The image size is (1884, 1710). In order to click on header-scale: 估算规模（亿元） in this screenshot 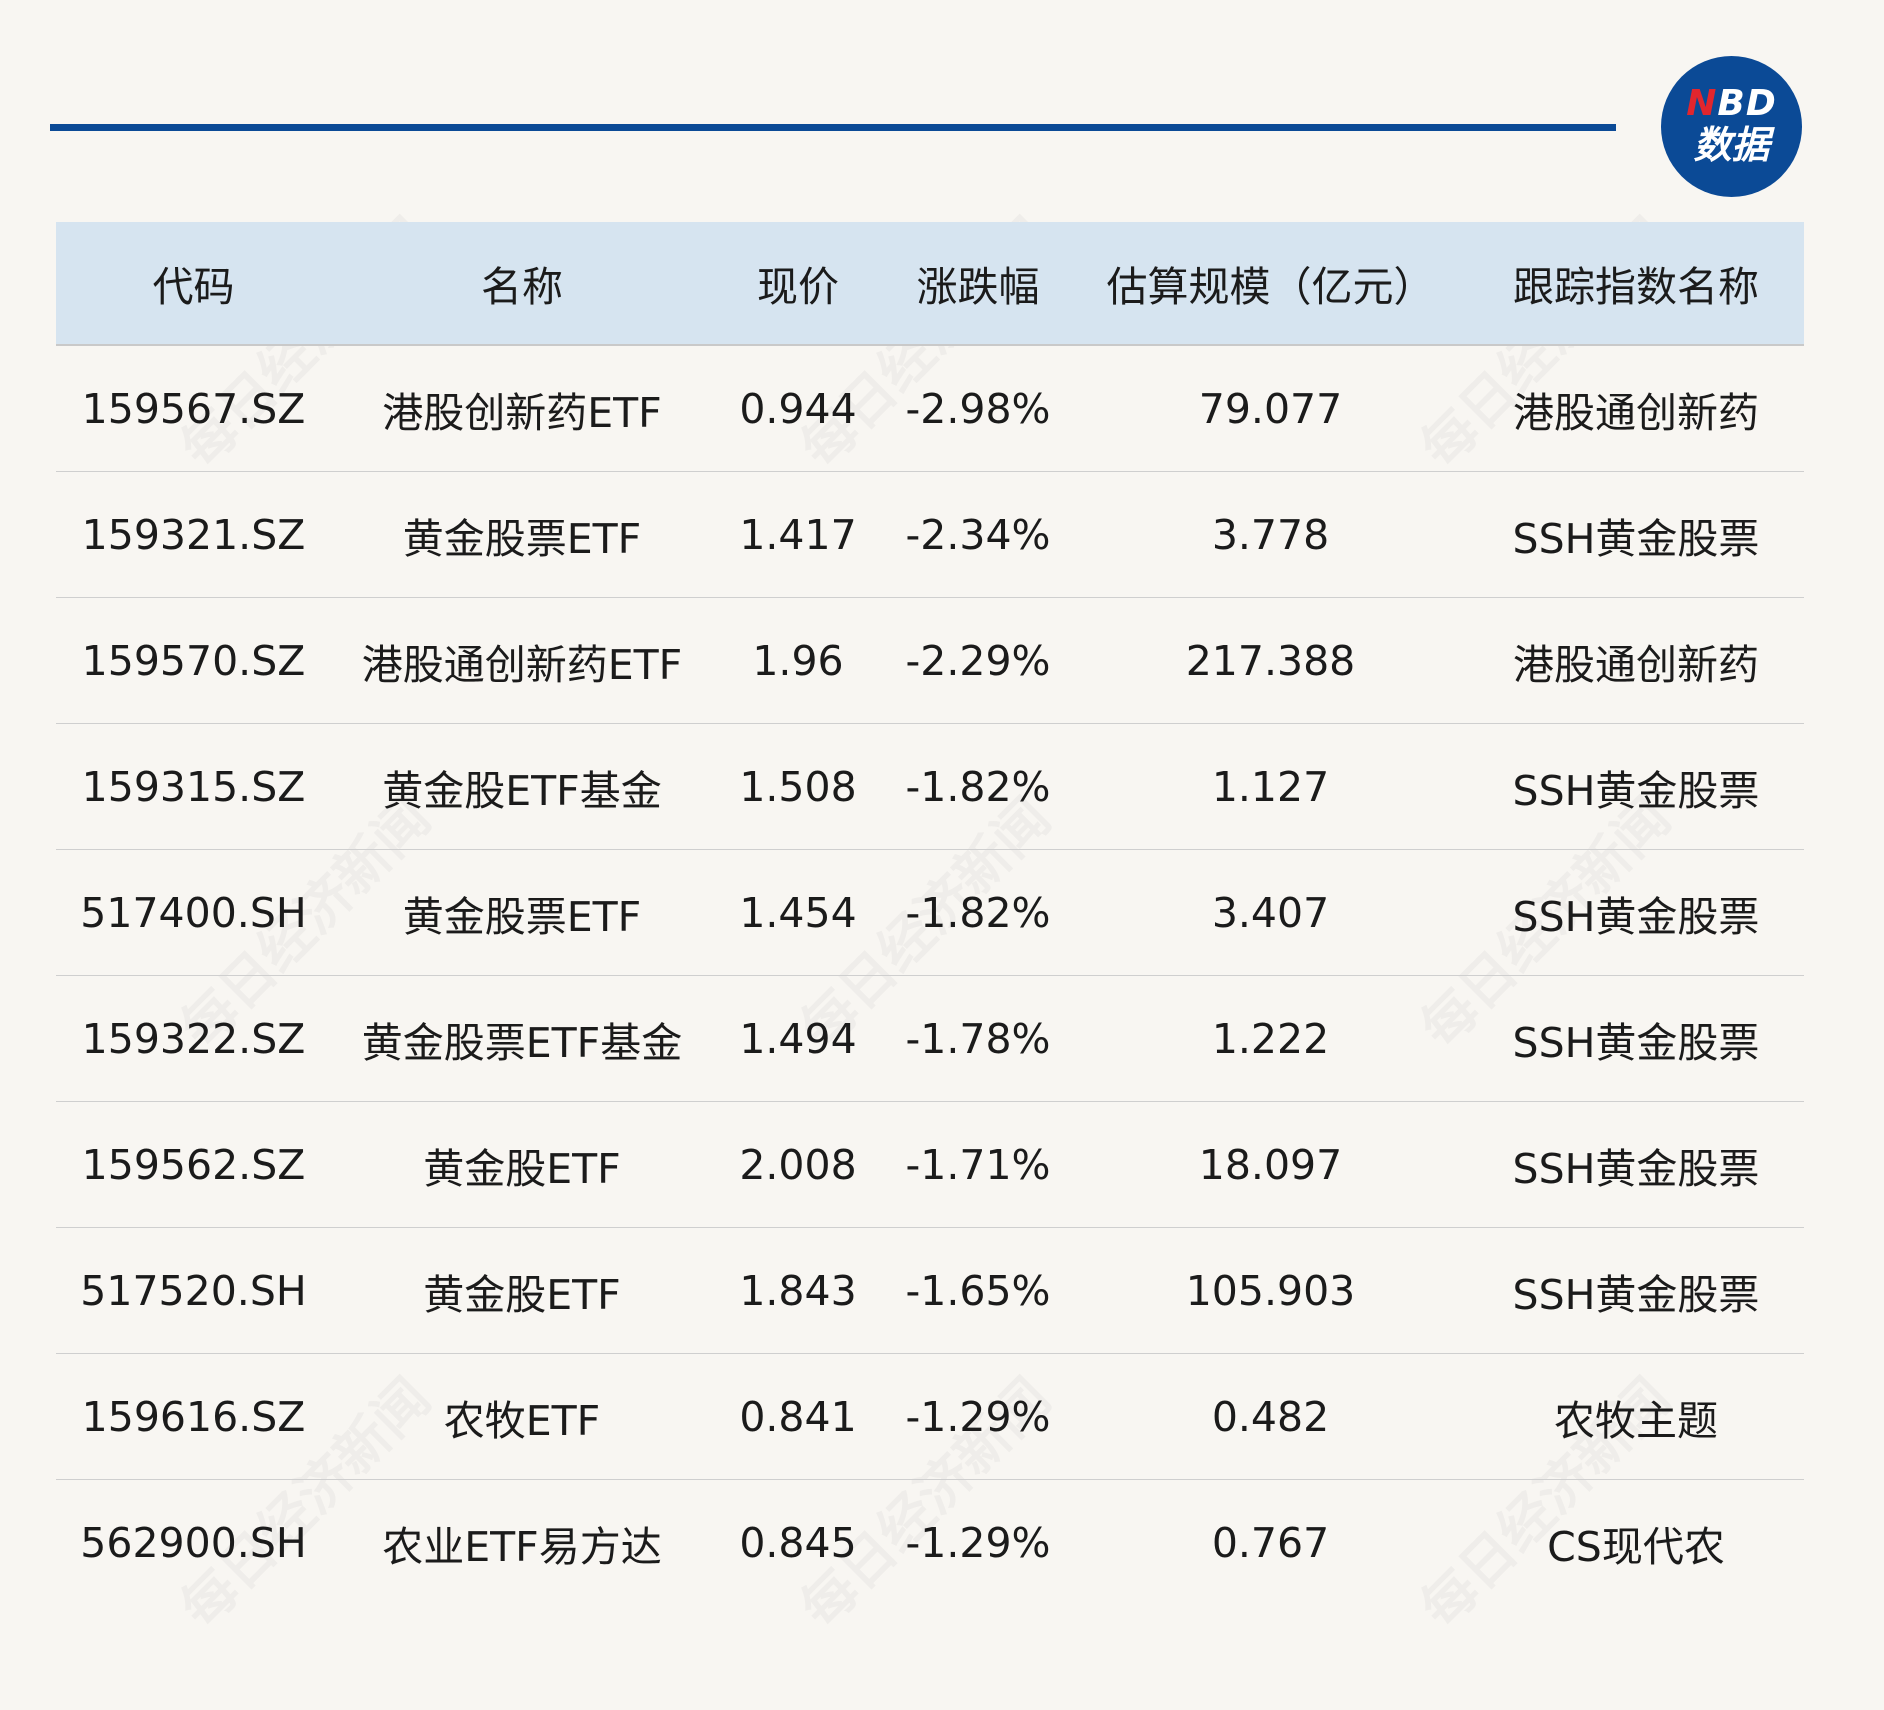, I will do `click(1270, 287)`.